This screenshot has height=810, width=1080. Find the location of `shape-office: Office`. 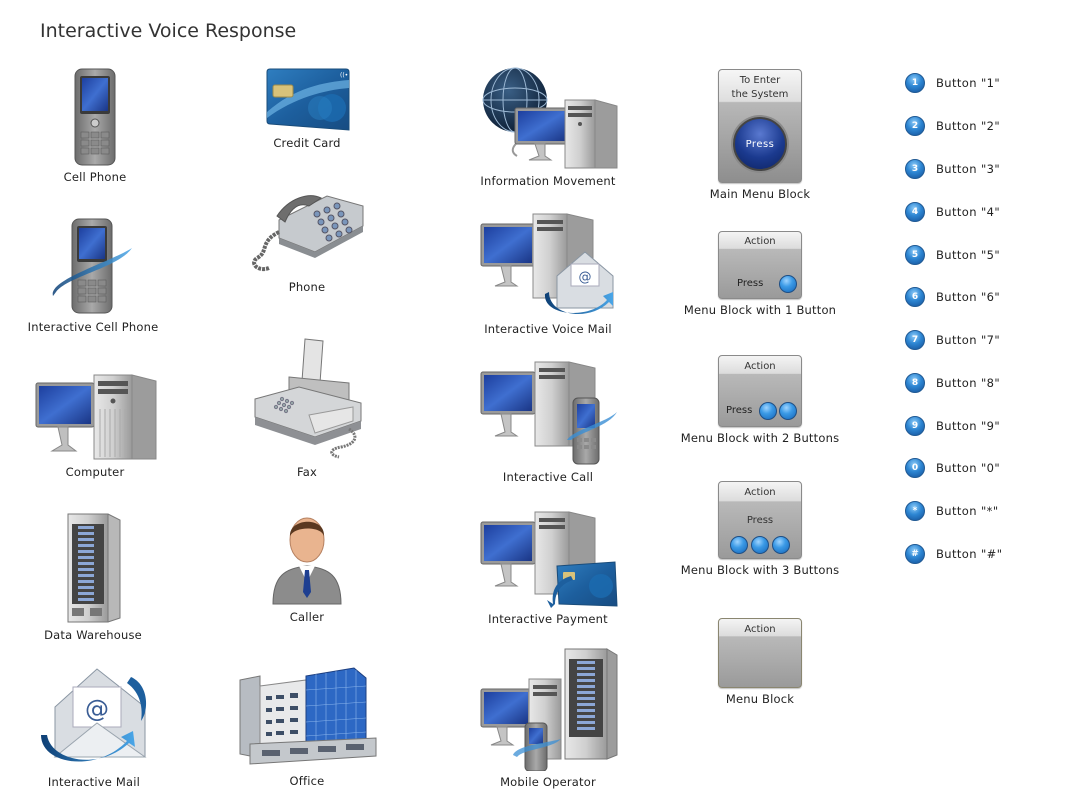

shape-office: Office is located at coordinates (307, 727).